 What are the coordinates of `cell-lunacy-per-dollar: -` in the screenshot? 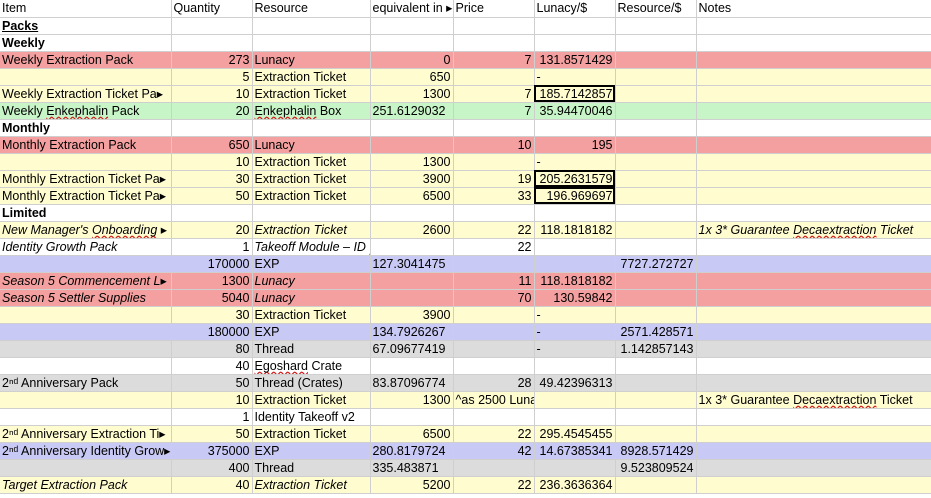 It's located at (575, 77).